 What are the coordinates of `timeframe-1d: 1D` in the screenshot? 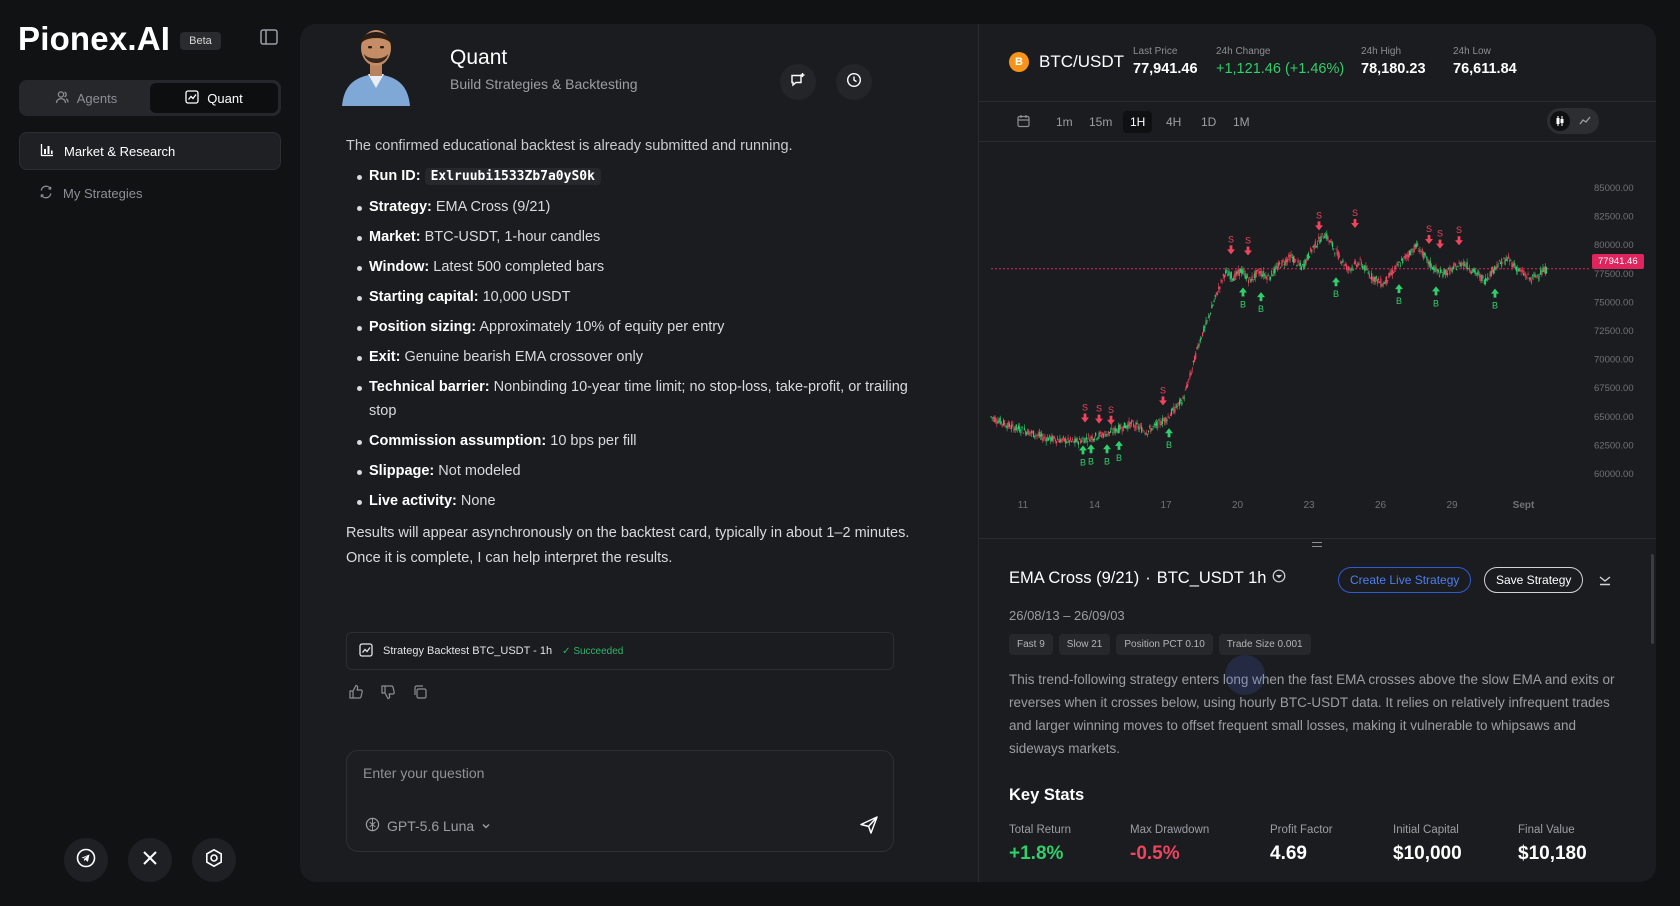 It's located at (1208, 122).